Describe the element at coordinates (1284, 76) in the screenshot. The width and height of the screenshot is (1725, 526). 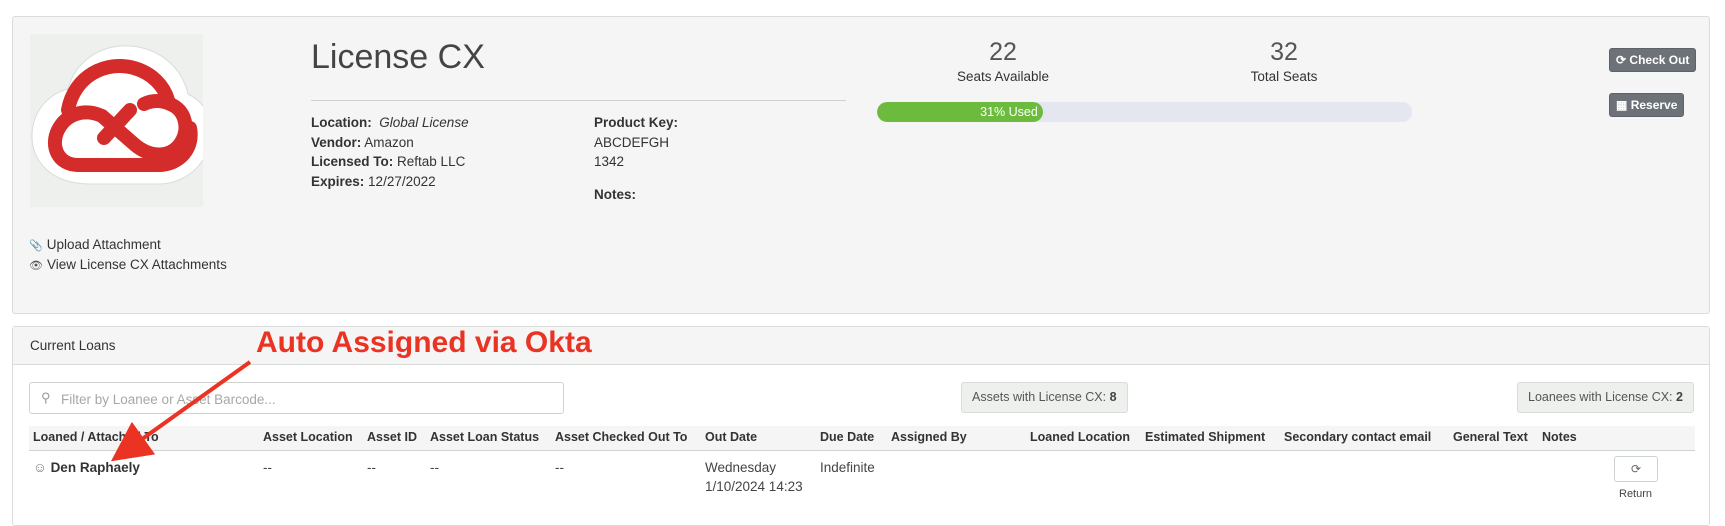
I see `total-seats-label: Total Seats` at that location.